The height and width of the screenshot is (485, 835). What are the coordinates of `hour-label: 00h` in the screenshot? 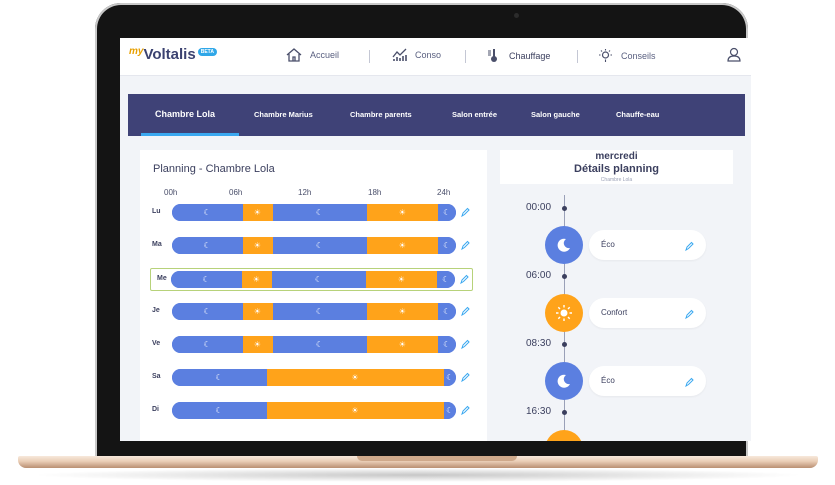 It's located at (171, 192).